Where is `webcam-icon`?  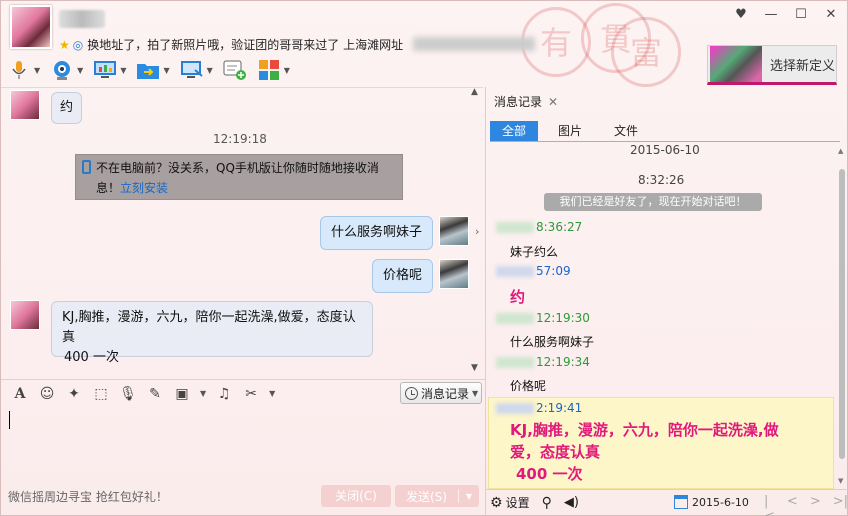
webcam-icon is located at coordinates (62, 70).